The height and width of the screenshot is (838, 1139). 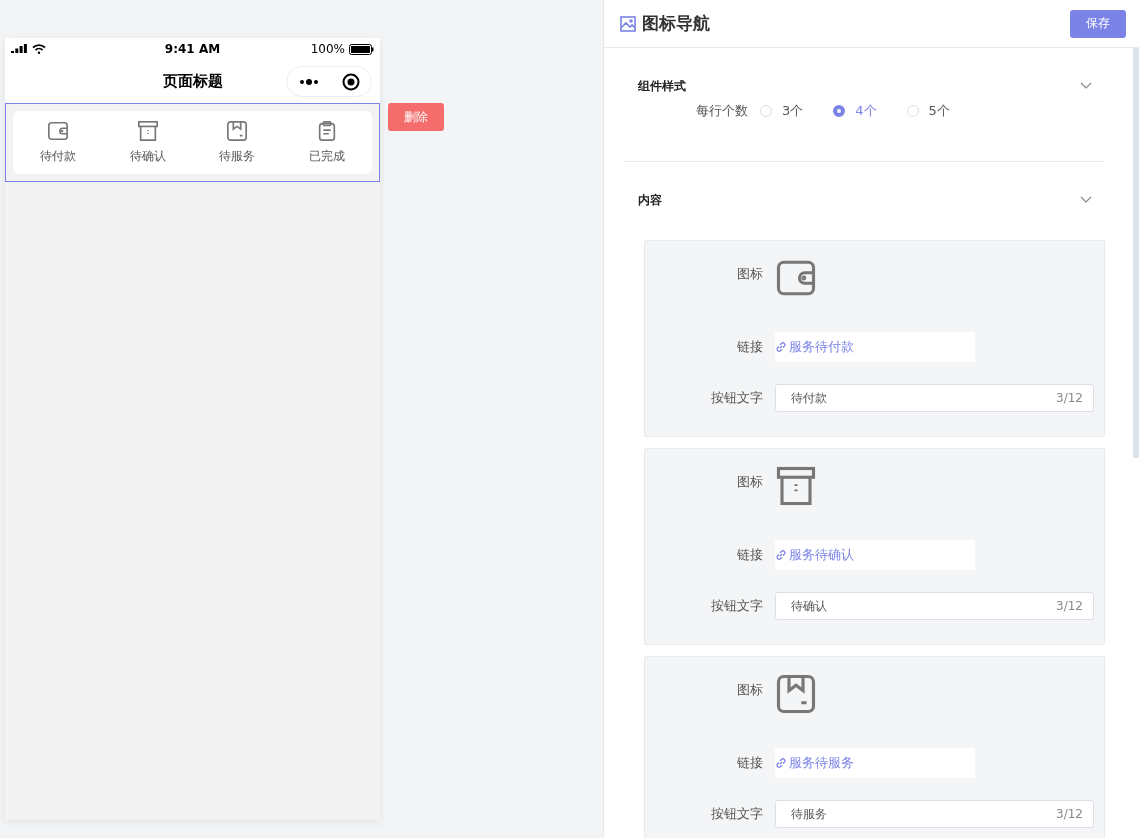 I want to click on radio-option: 3个, so click(x=782, y=111).